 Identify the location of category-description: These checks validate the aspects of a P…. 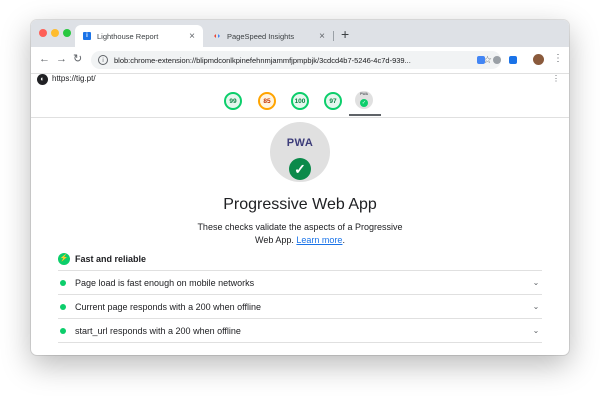
(300, 234).